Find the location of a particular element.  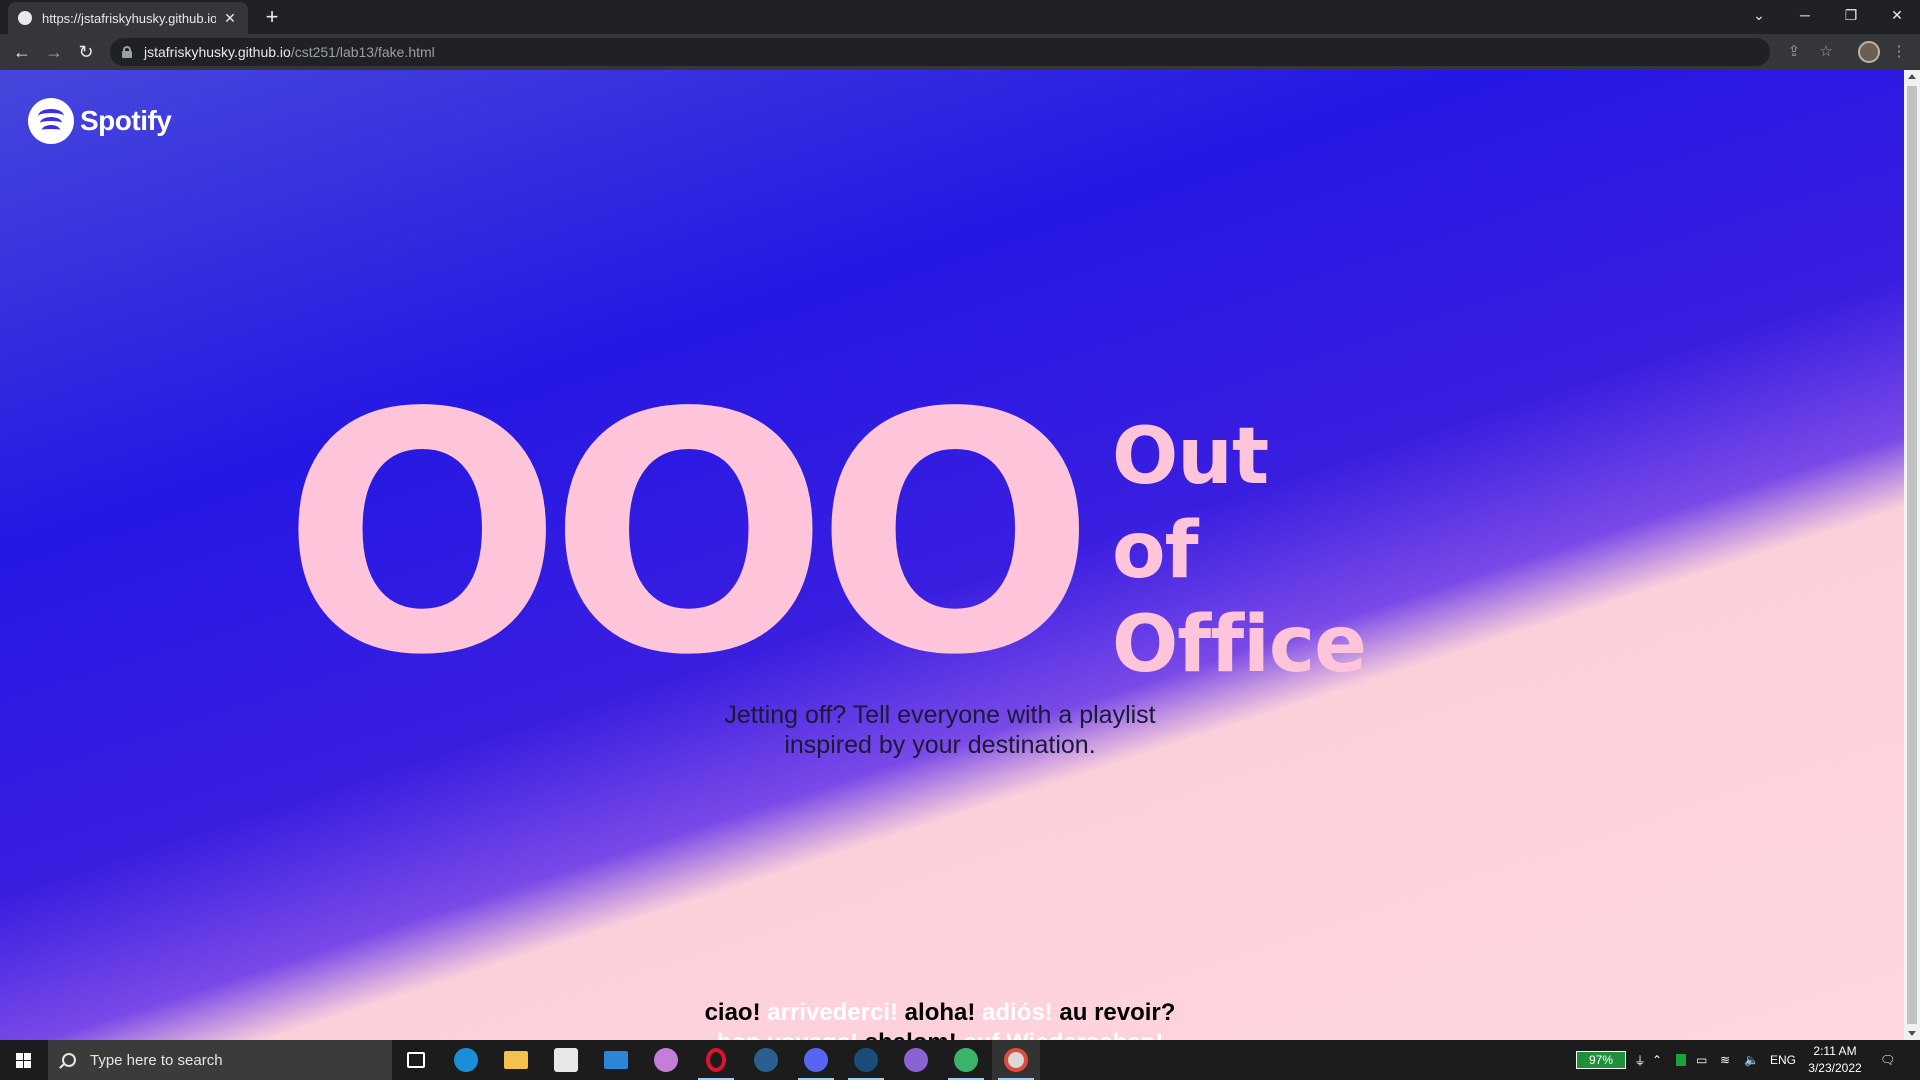

spotify-logo: Spotify is located at coordinates (100, 121).